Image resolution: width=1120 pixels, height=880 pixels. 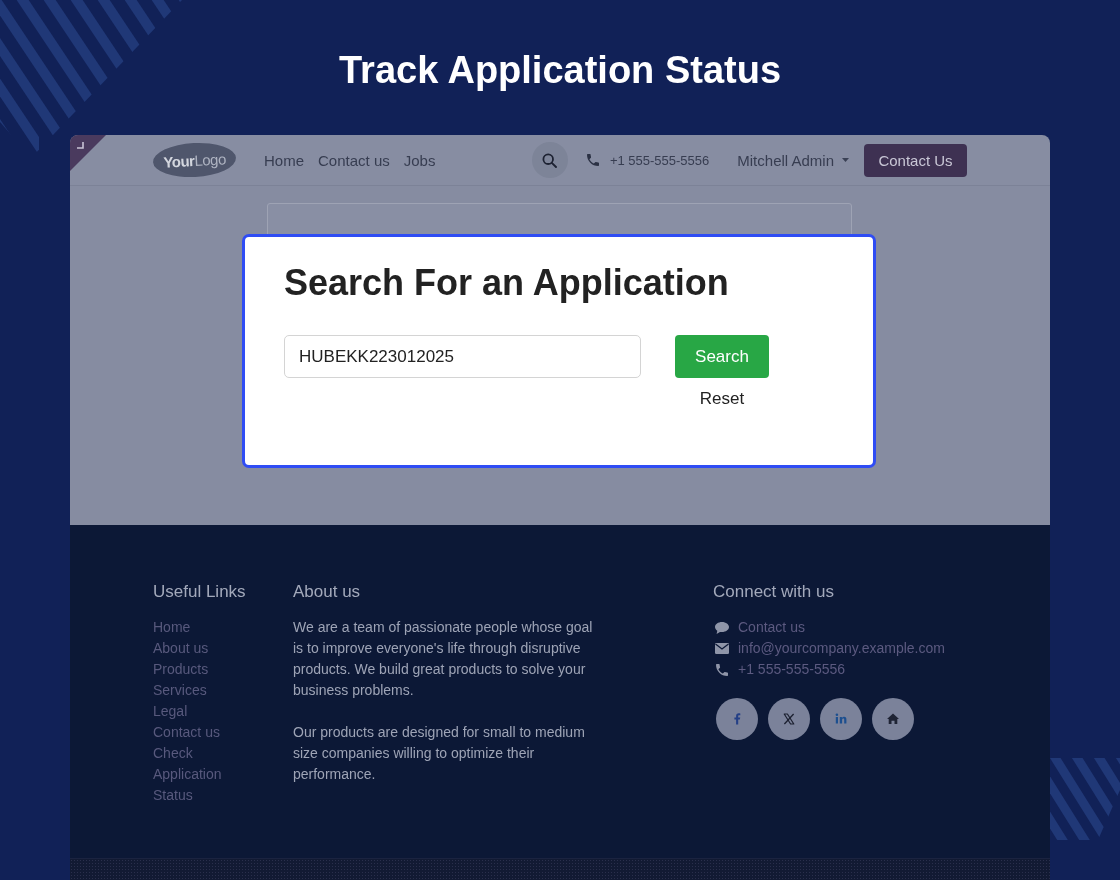 What do you see at coordinates (648, 160) in the screenshot?
I see `phone-link: +1 555-555-5556` at bounding box center [648, 160].